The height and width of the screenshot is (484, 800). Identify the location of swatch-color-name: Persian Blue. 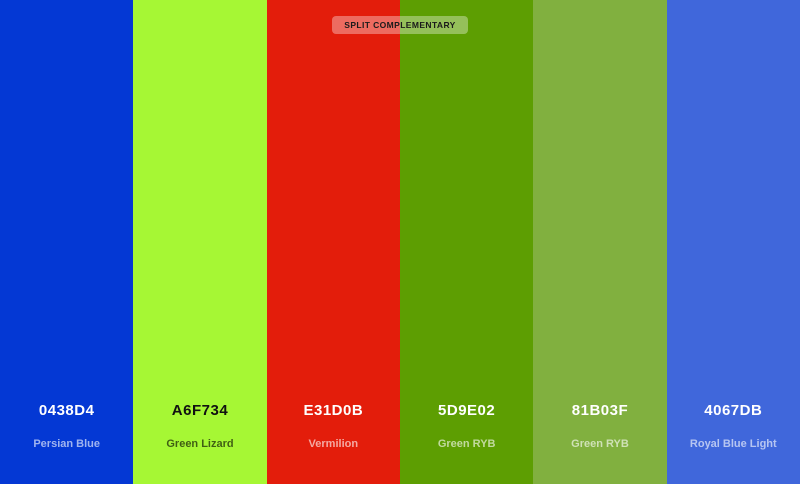
(66, 444).